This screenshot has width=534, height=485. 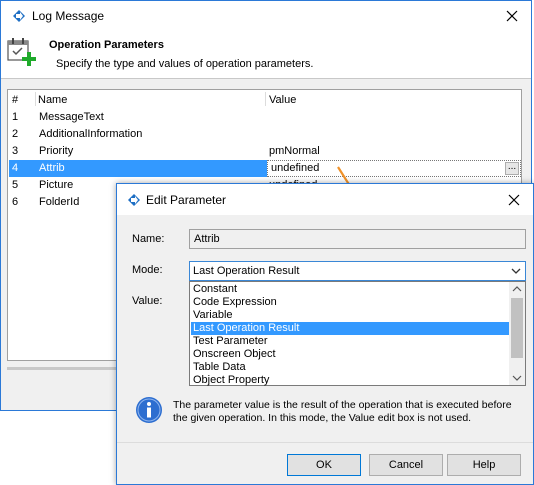 I want to click on cancel-button: Cancel, so click(x=406, y=465).